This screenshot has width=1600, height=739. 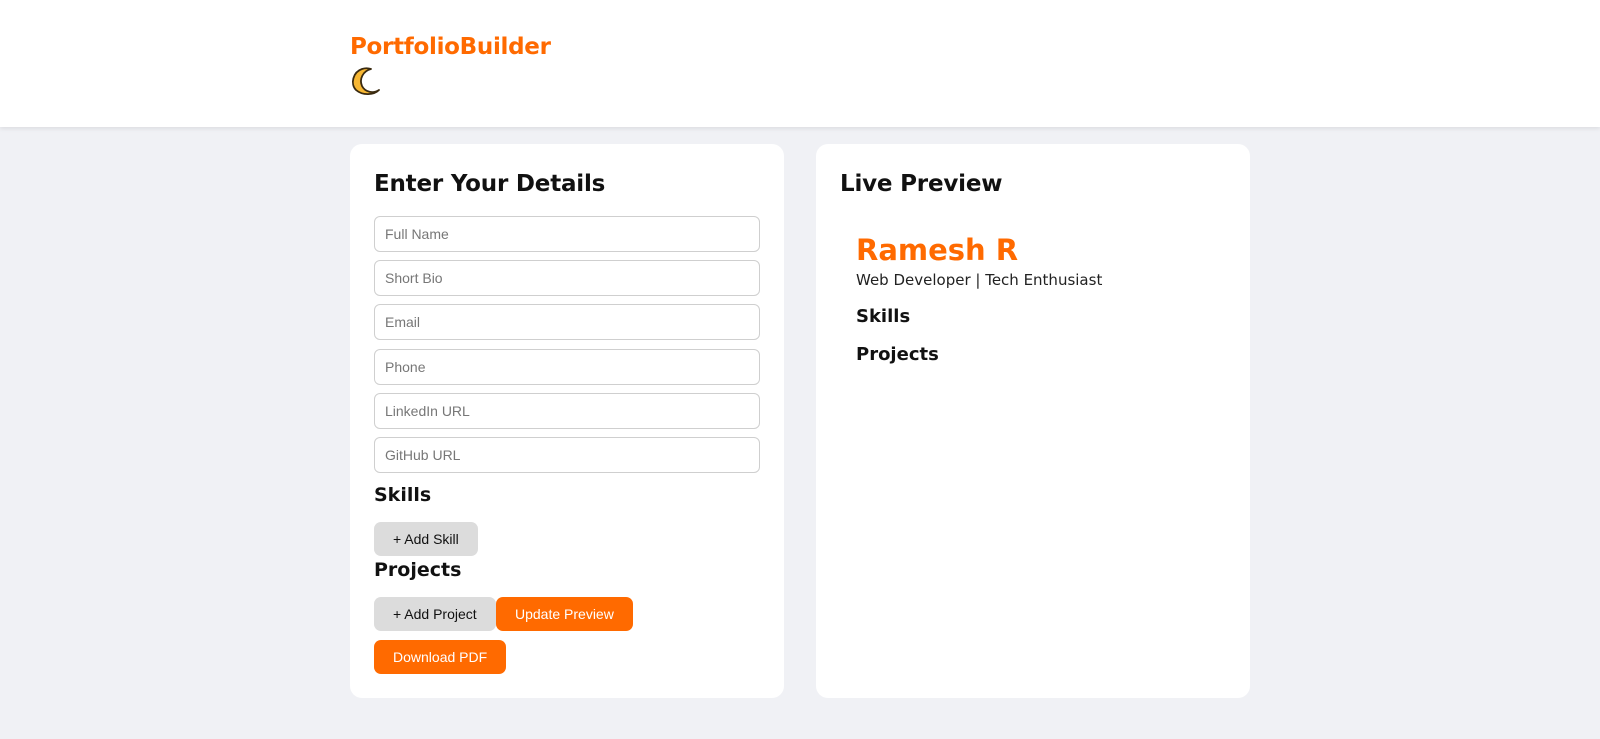 What do you see at coordinates (490, 184) in the screenshot?
I see `form-title: Enter Your Details` at bounding box center [490, 184].